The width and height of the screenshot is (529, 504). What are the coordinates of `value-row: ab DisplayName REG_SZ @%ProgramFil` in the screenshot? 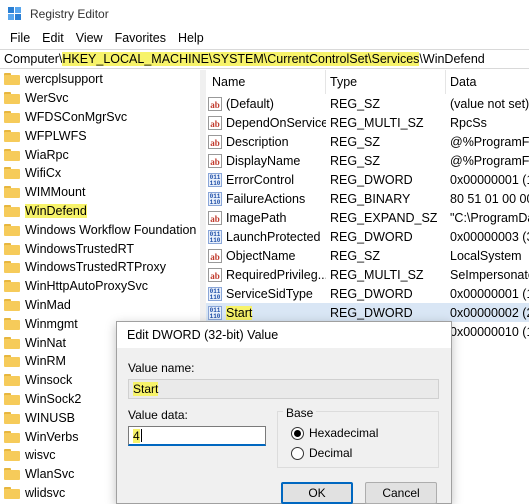 It's located at (367, 160).